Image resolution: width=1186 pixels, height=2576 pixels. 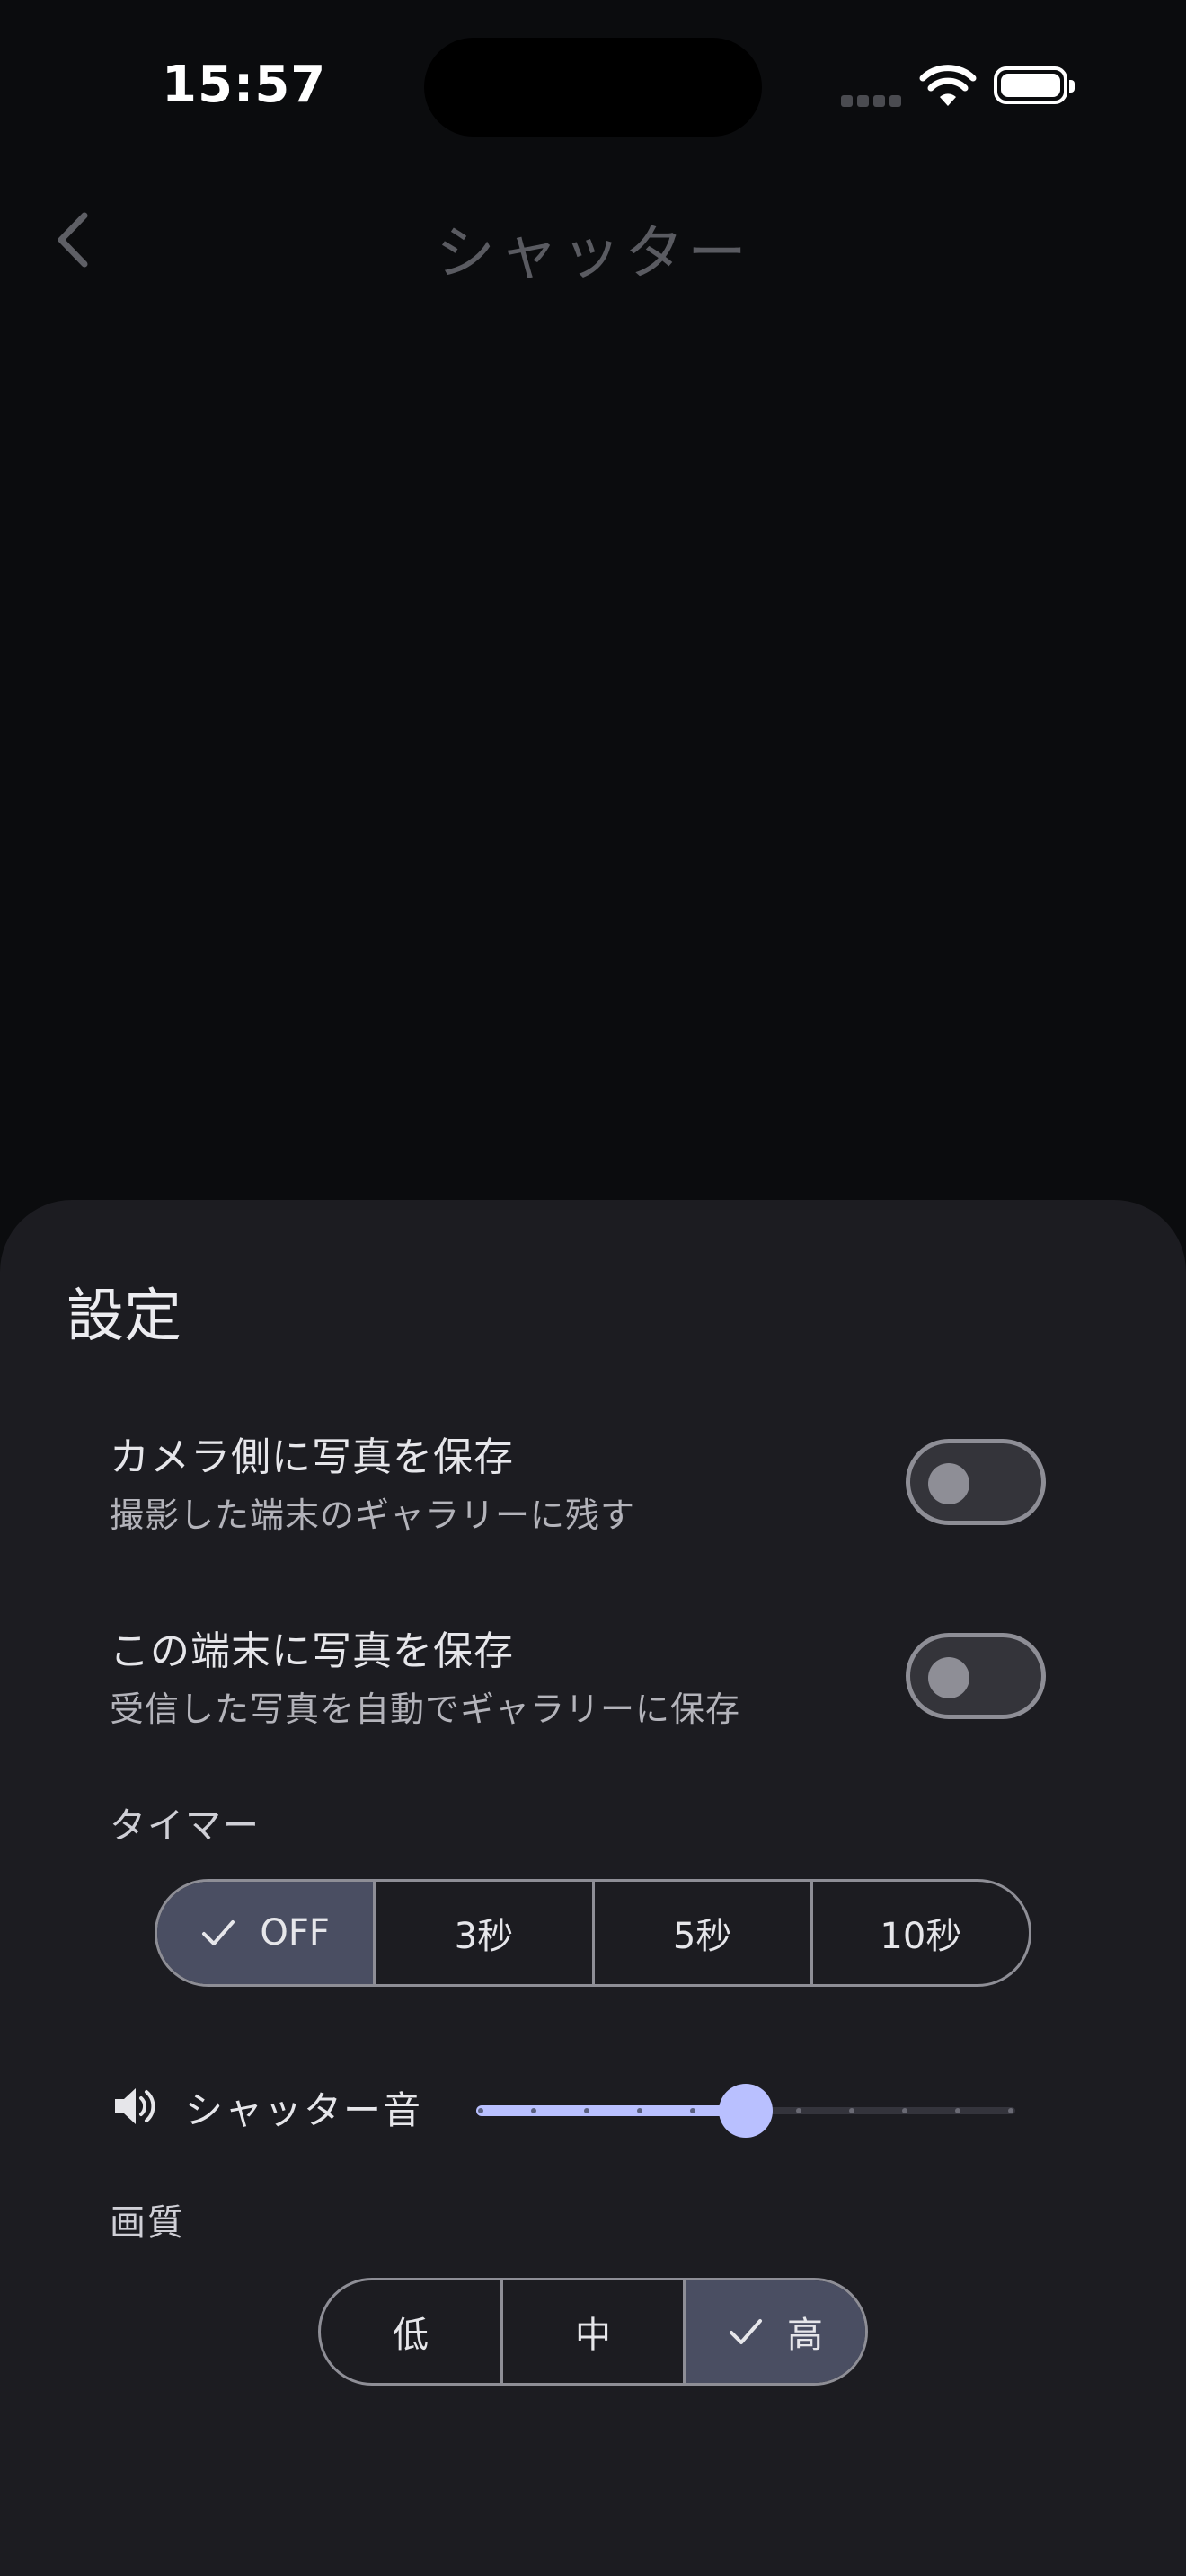 I want to click on camera-save-title: カメラ側に写真を保存, so click(x=312, y=1457).